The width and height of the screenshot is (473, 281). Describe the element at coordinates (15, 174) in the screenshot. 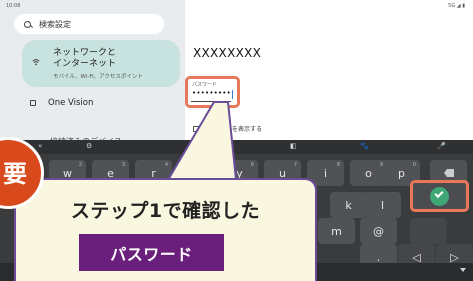

I see `badge-text: 要` at that location.